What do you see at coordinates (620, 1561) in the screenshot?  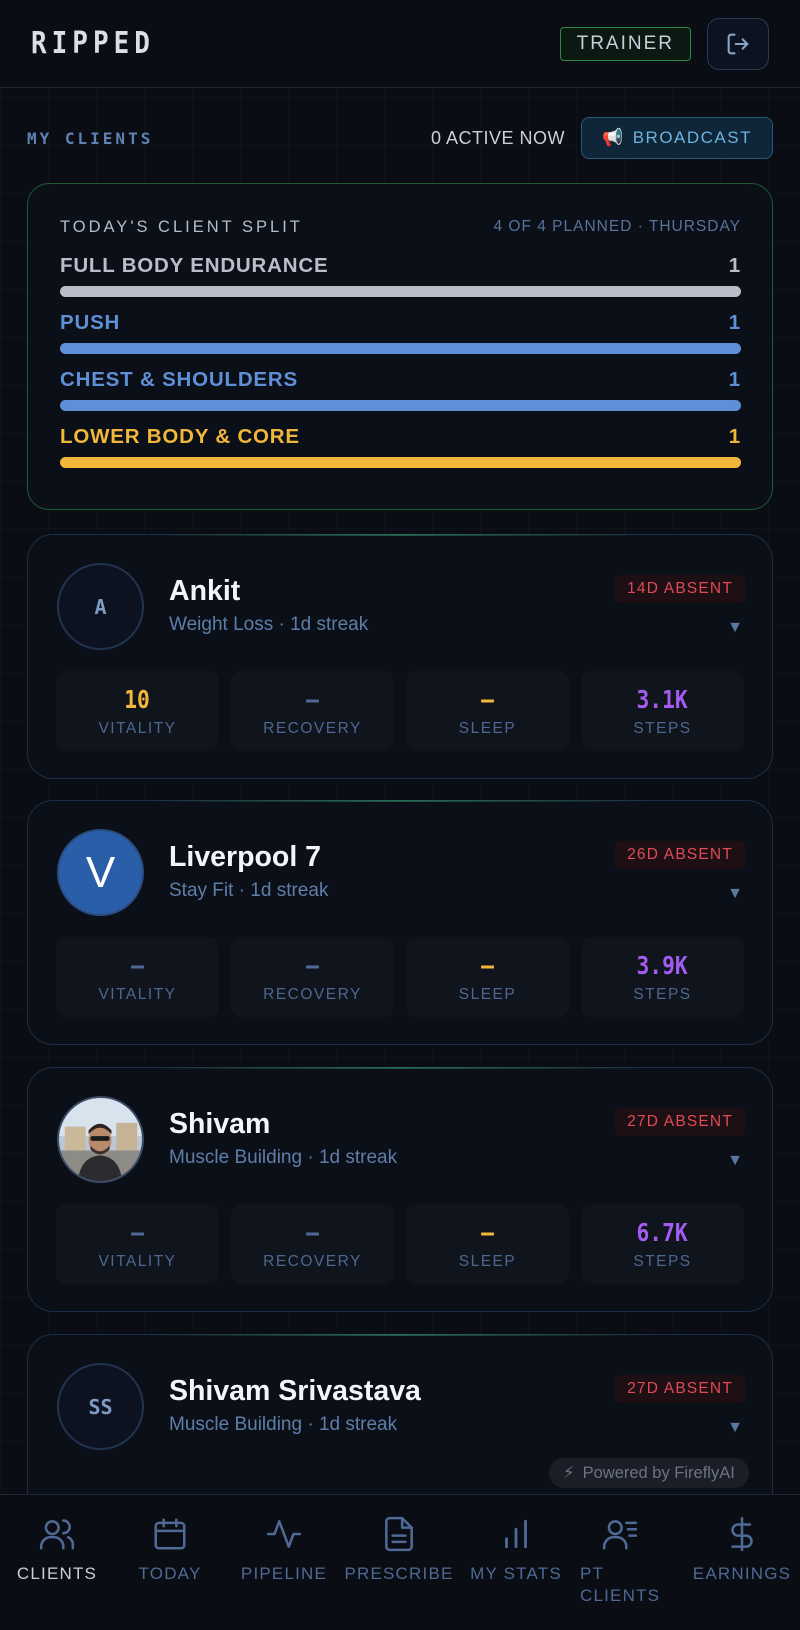 I see `nav-item-pt-clients: PT CLIENTS` at bounding box center [620, 1561].